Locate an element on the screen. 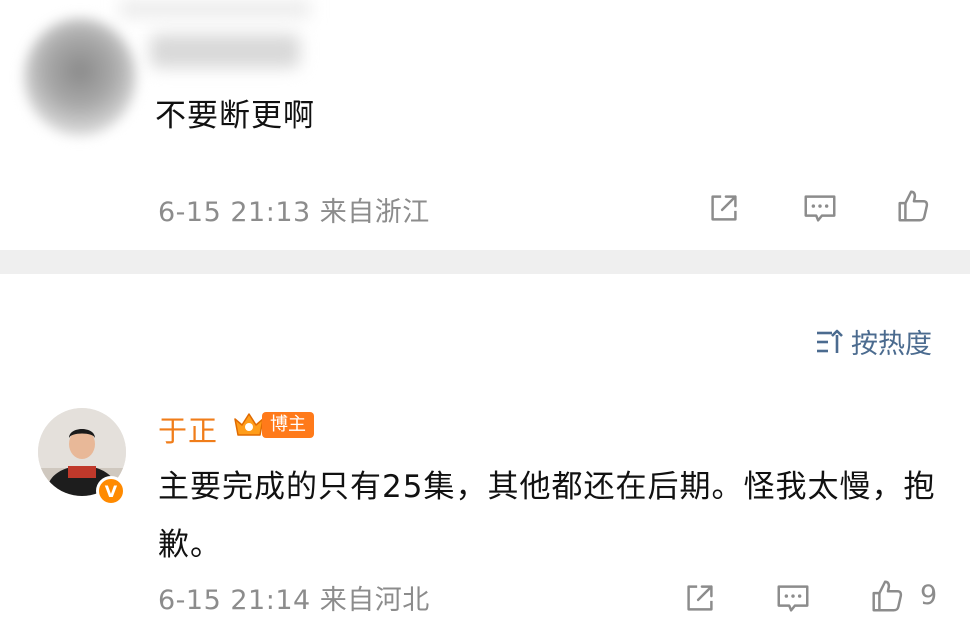  avatar is located at coordinates (80, 77).